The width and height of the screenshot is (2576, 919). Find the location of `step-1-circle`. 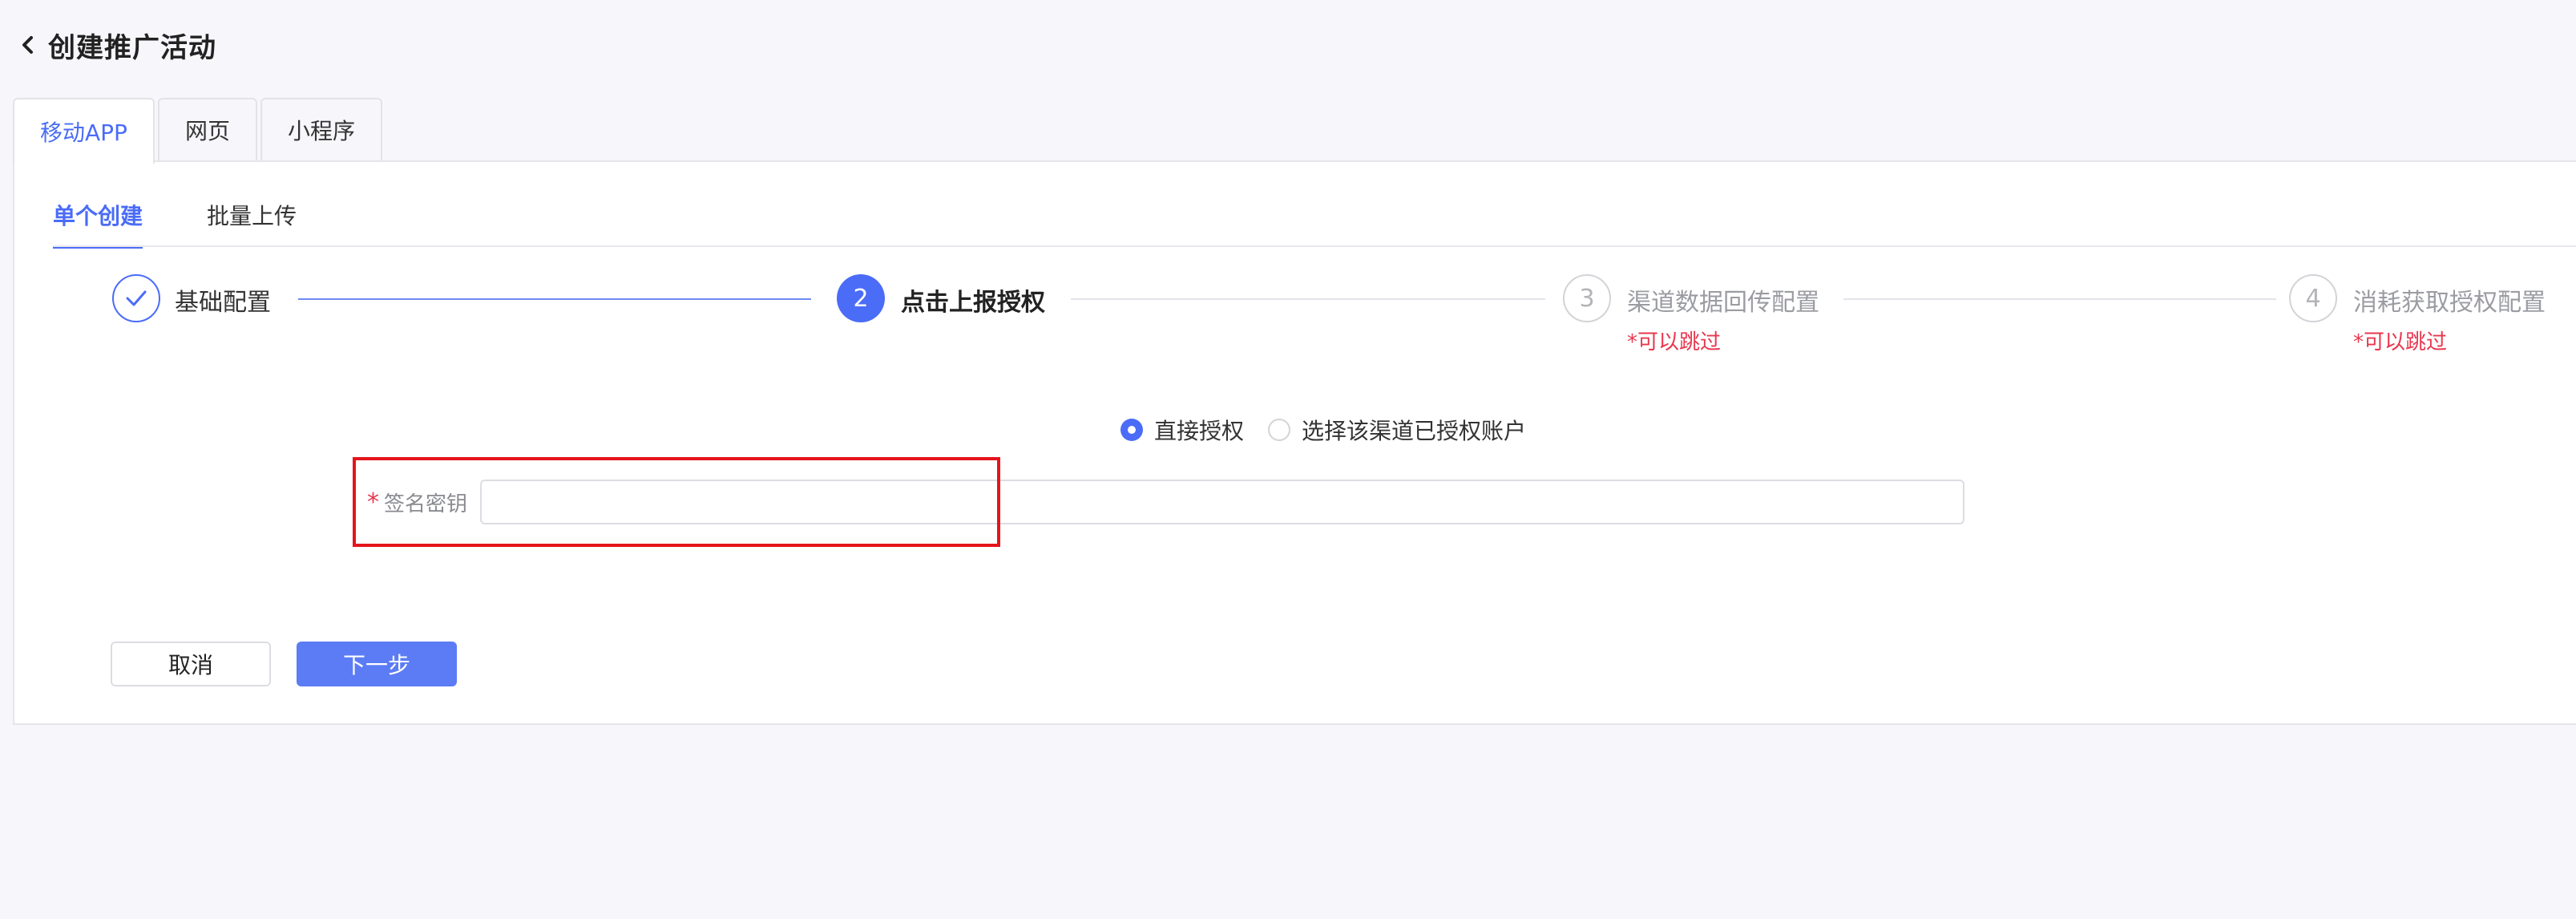

step-1-circle is located at coordinates (136, 298).